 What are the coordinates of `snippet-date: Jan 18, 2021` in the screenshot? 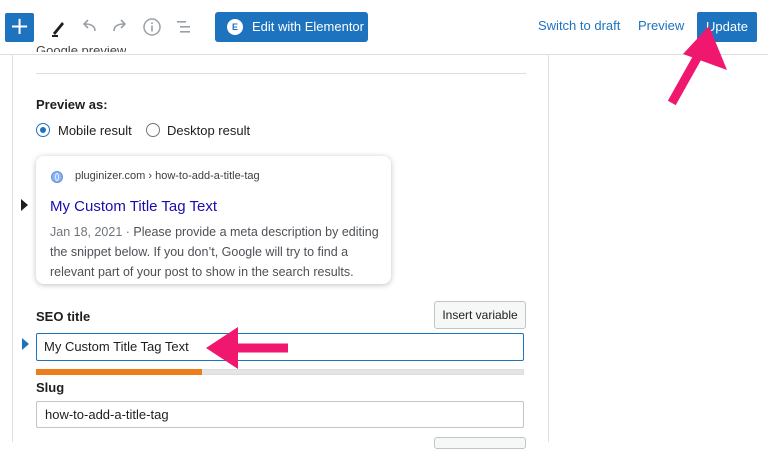 It's located at (86, 232).